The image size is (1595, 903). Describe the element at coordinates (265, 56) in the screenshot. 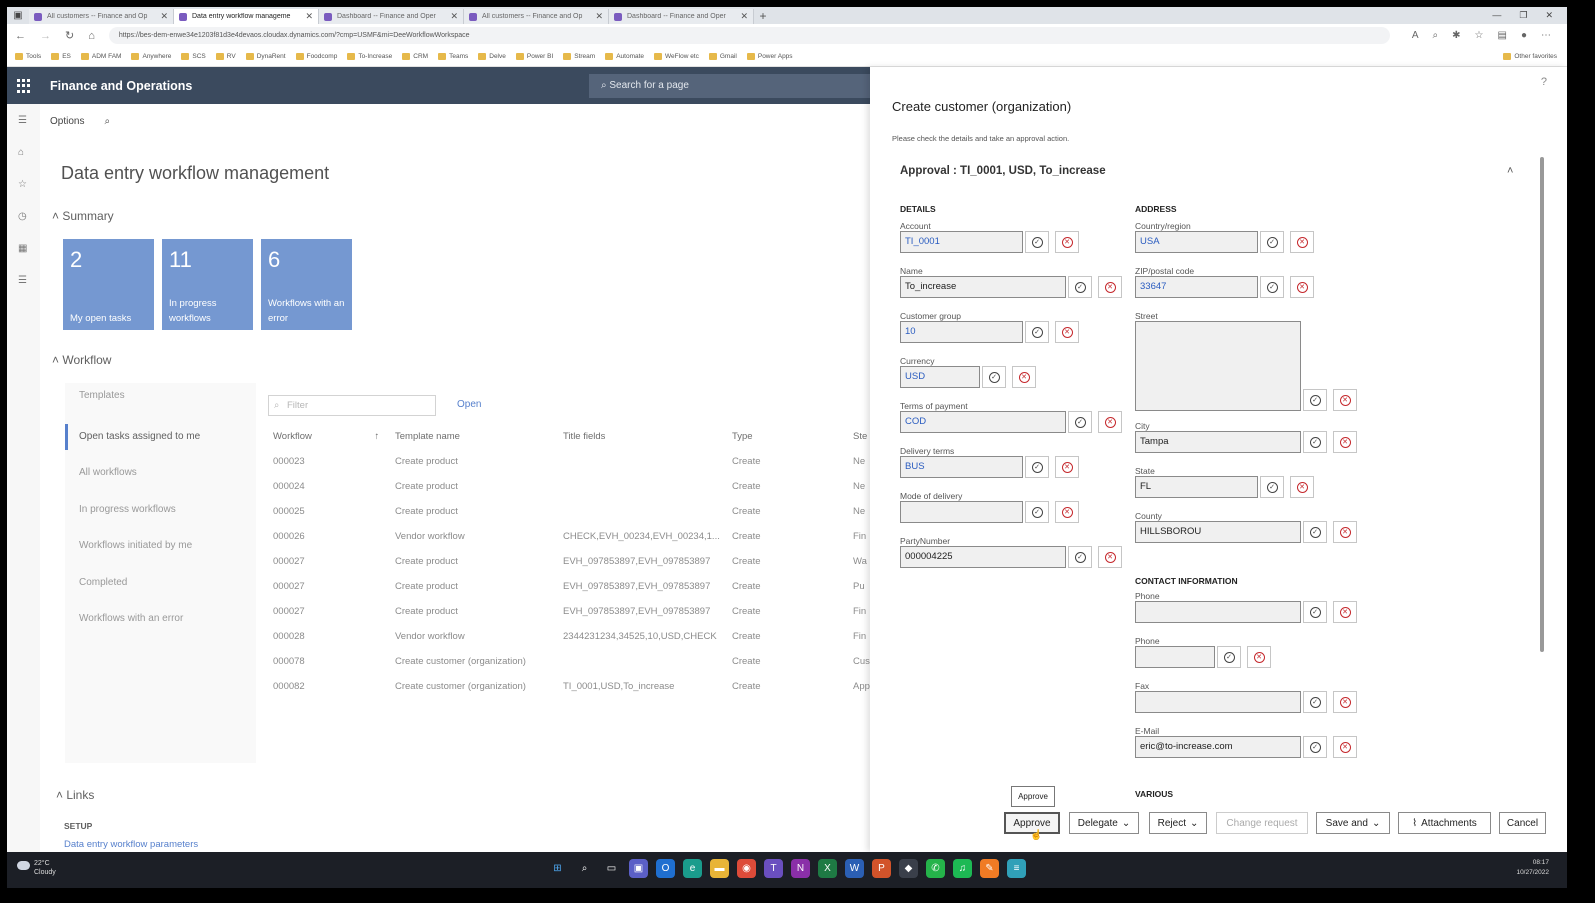

I see `favorite-item: DynaRent` at that location.